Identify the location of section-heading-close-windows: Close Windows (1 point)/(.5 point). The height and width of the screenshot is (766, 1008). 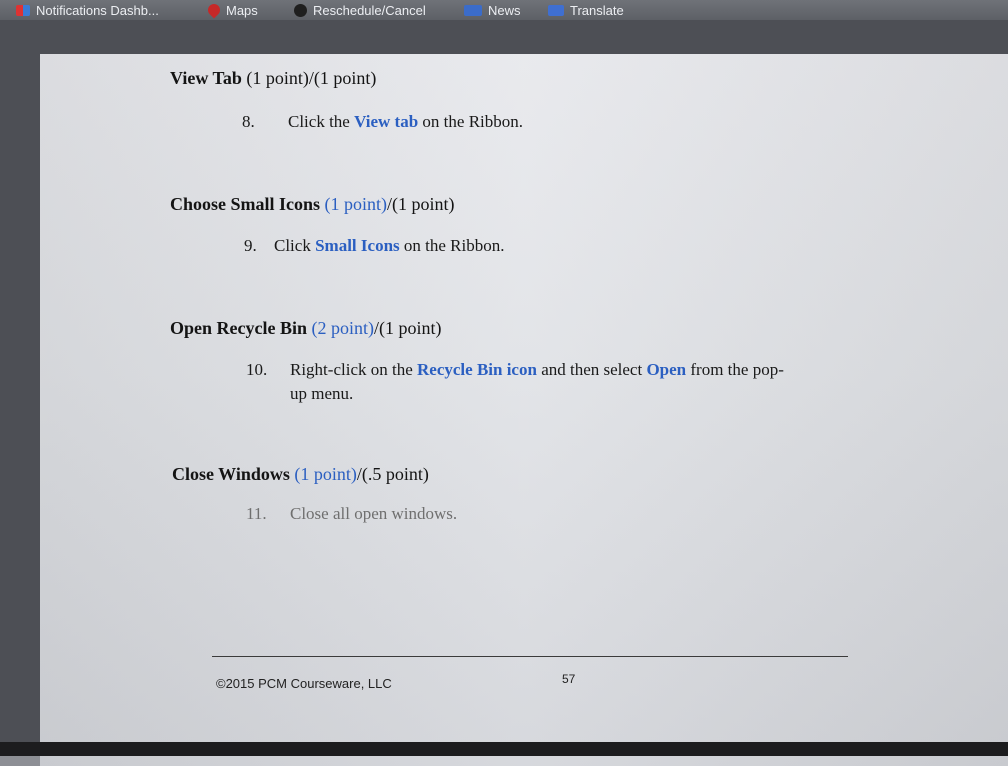
(300, 474).